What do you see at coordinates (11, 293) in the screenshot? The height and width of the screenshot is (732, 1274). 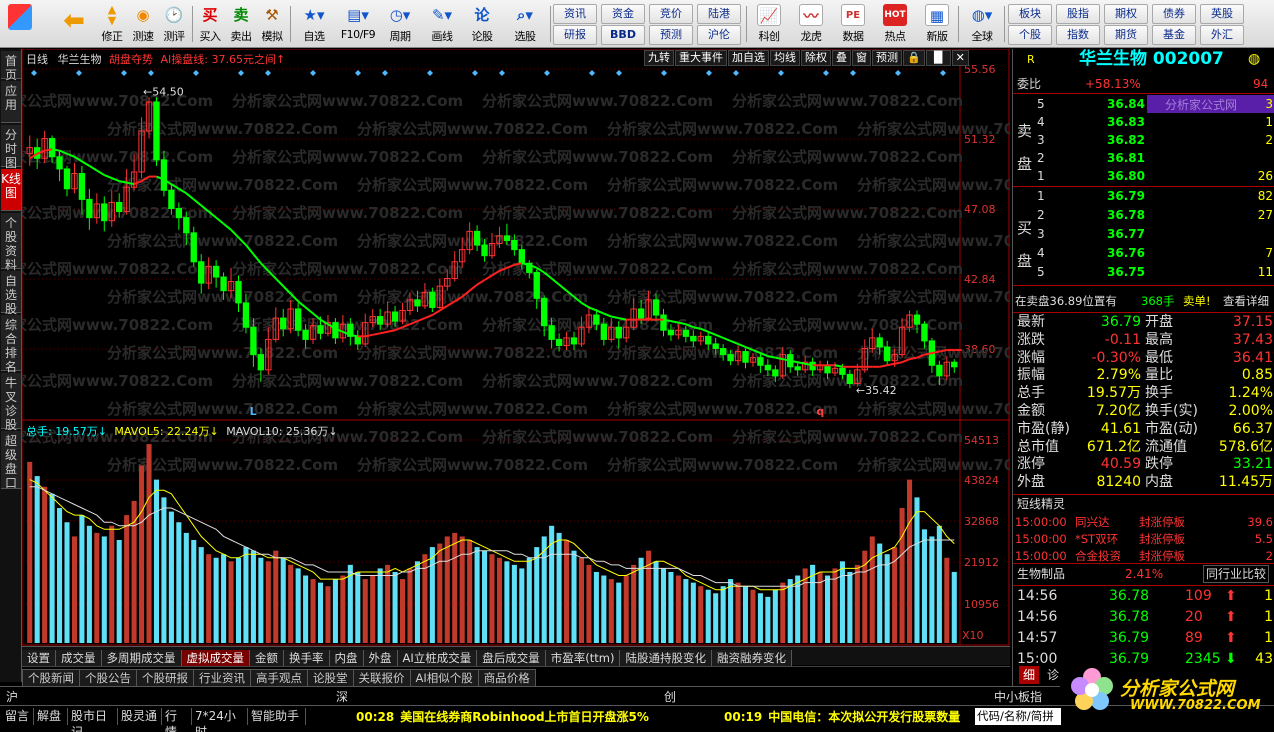 I see `left-tab-5: 自选股` at bounding box center [11, 293].